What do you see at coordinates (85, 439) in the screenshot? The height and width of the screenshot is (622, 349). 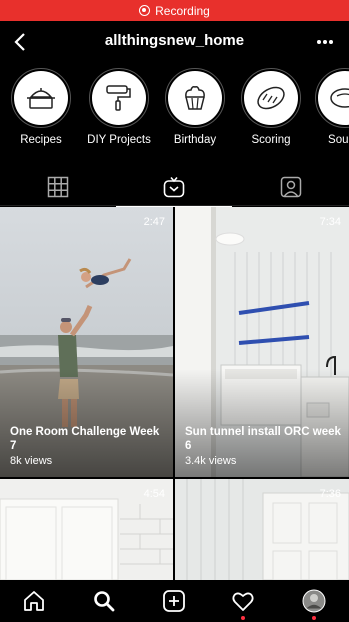 I see `video-title: One Room Challenge Week 7` at bounding box center [85, 439].